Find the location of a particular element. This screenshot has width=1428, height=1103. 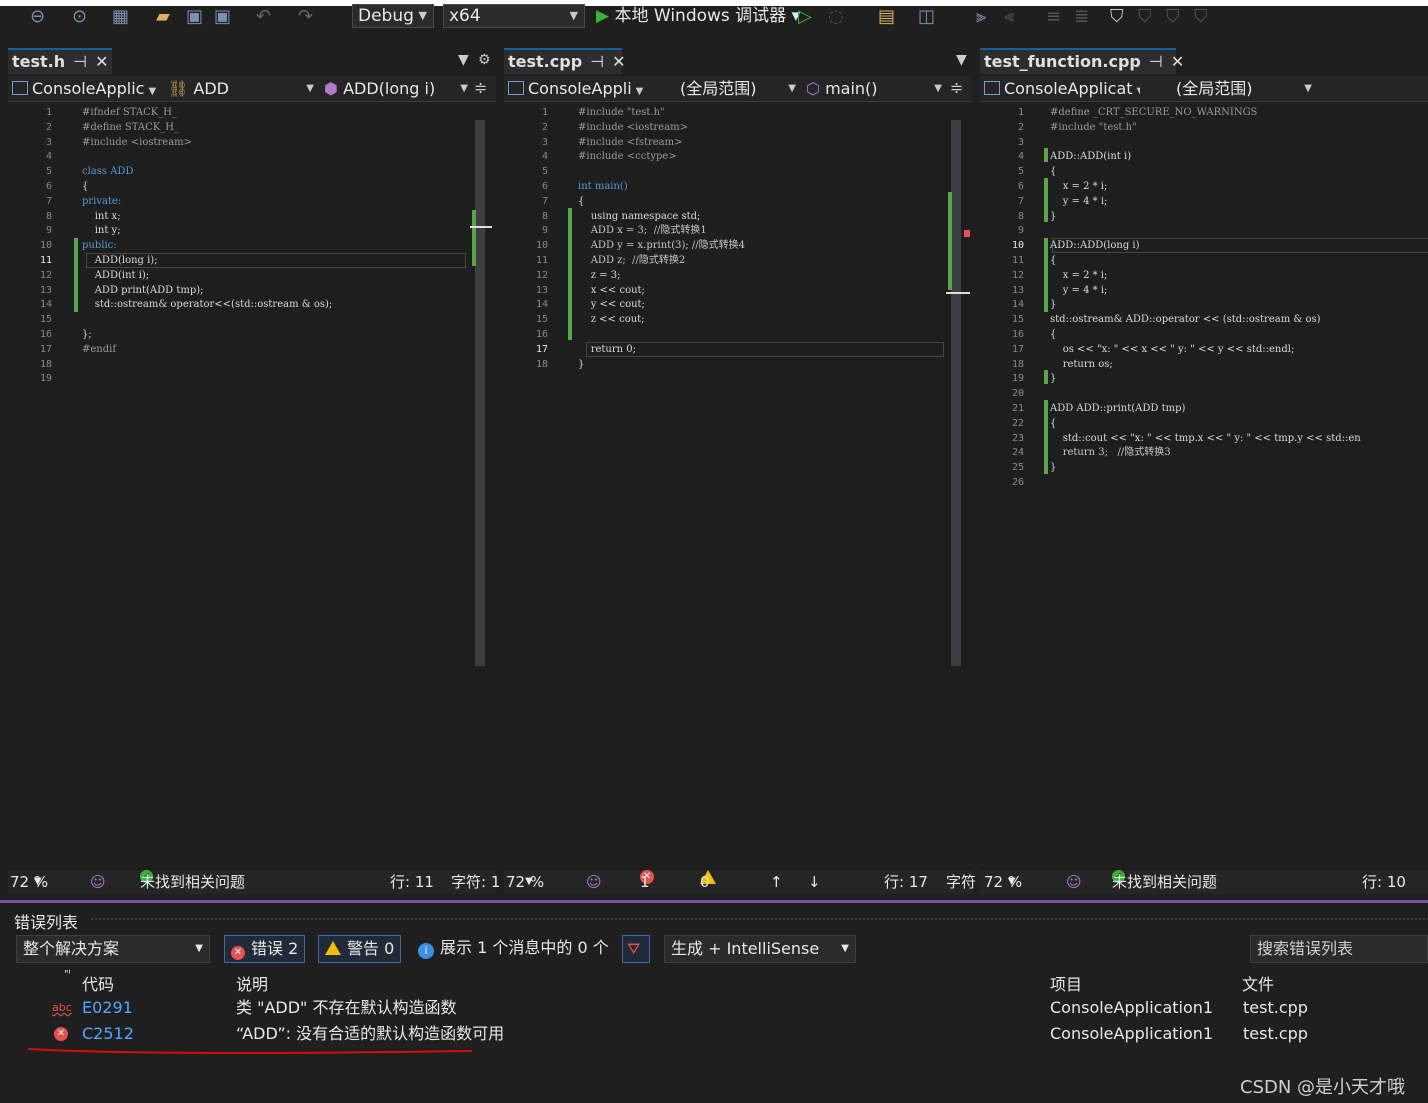

code-line: ADD(int i); is located at coordinates (207, 276).